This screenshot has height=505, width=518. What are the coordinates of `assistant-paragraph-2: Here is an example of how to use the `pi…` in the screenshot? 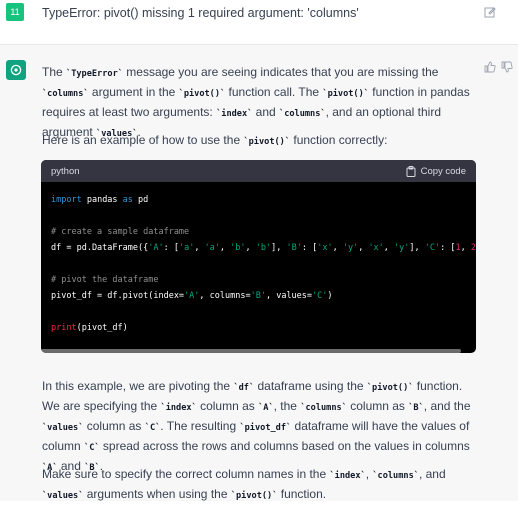 It's located at (215, 140).